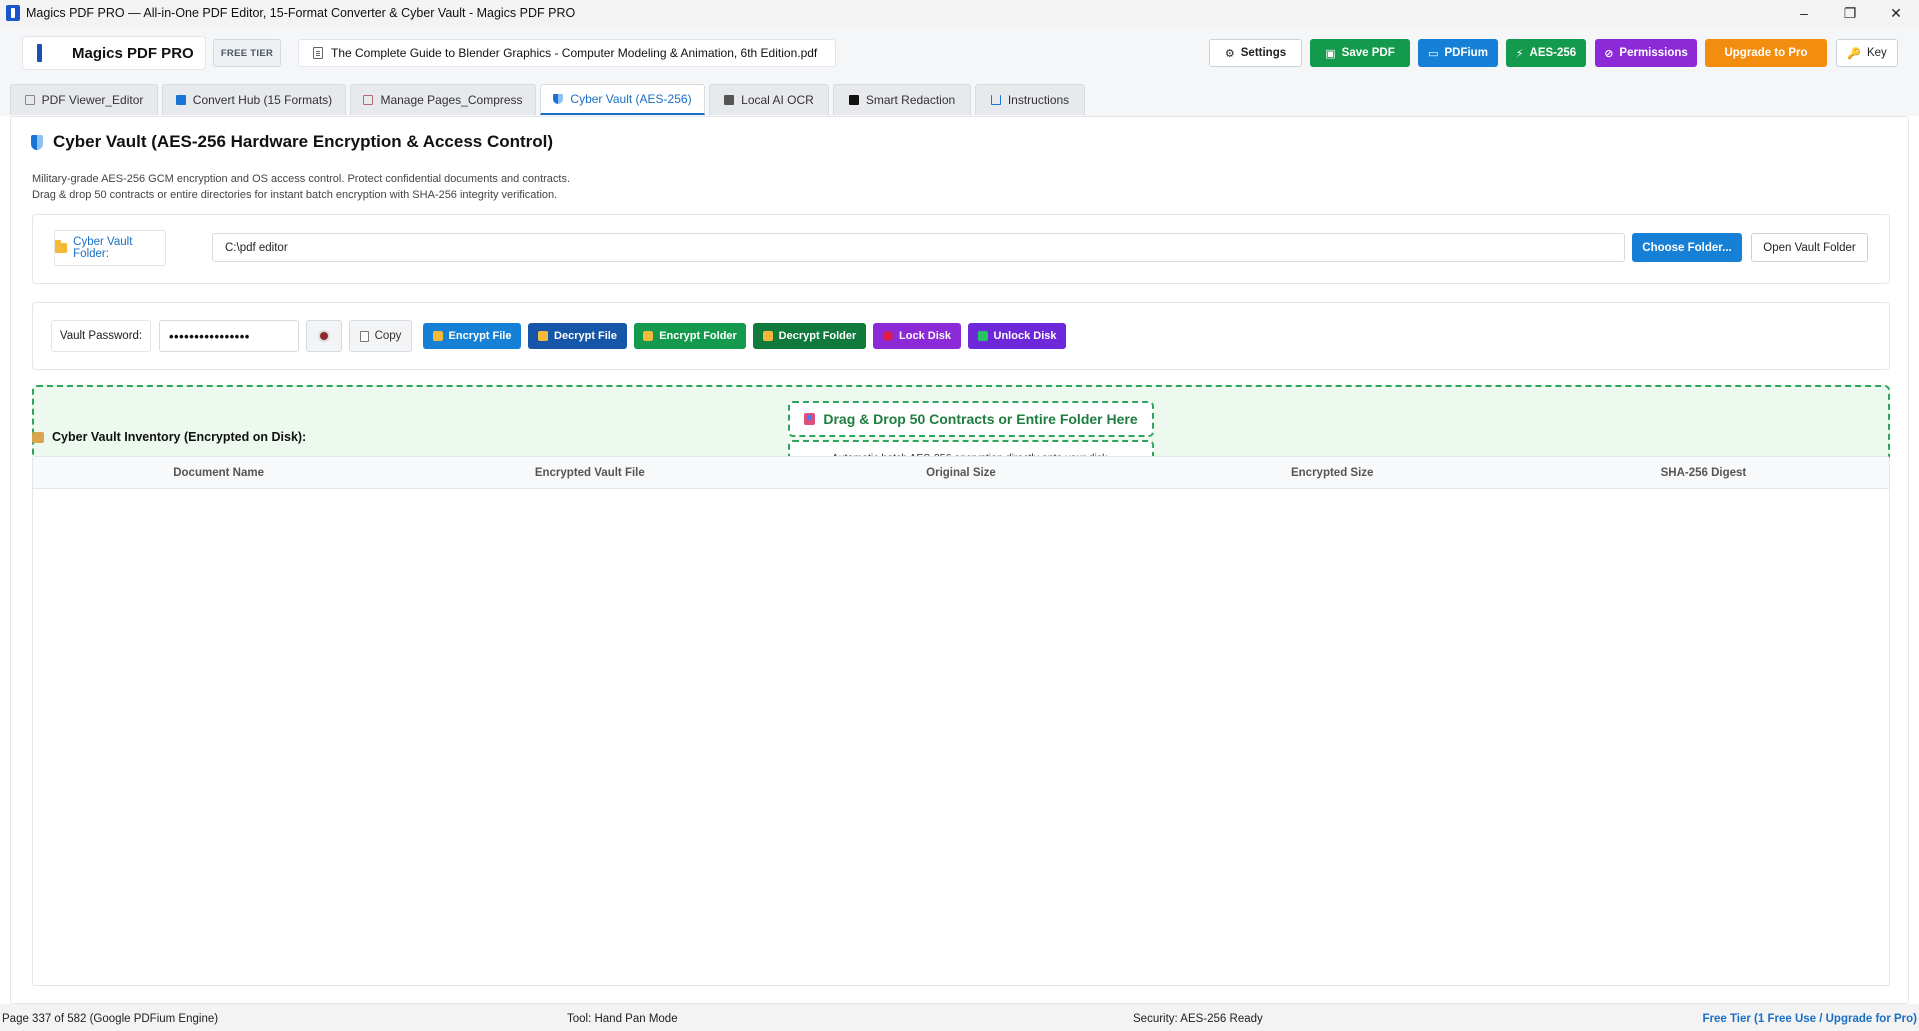 This screenshot has width=1919, height=1031. I want to click on tab-manage-pages: Manage Pages_Compress, so click(443, 99).